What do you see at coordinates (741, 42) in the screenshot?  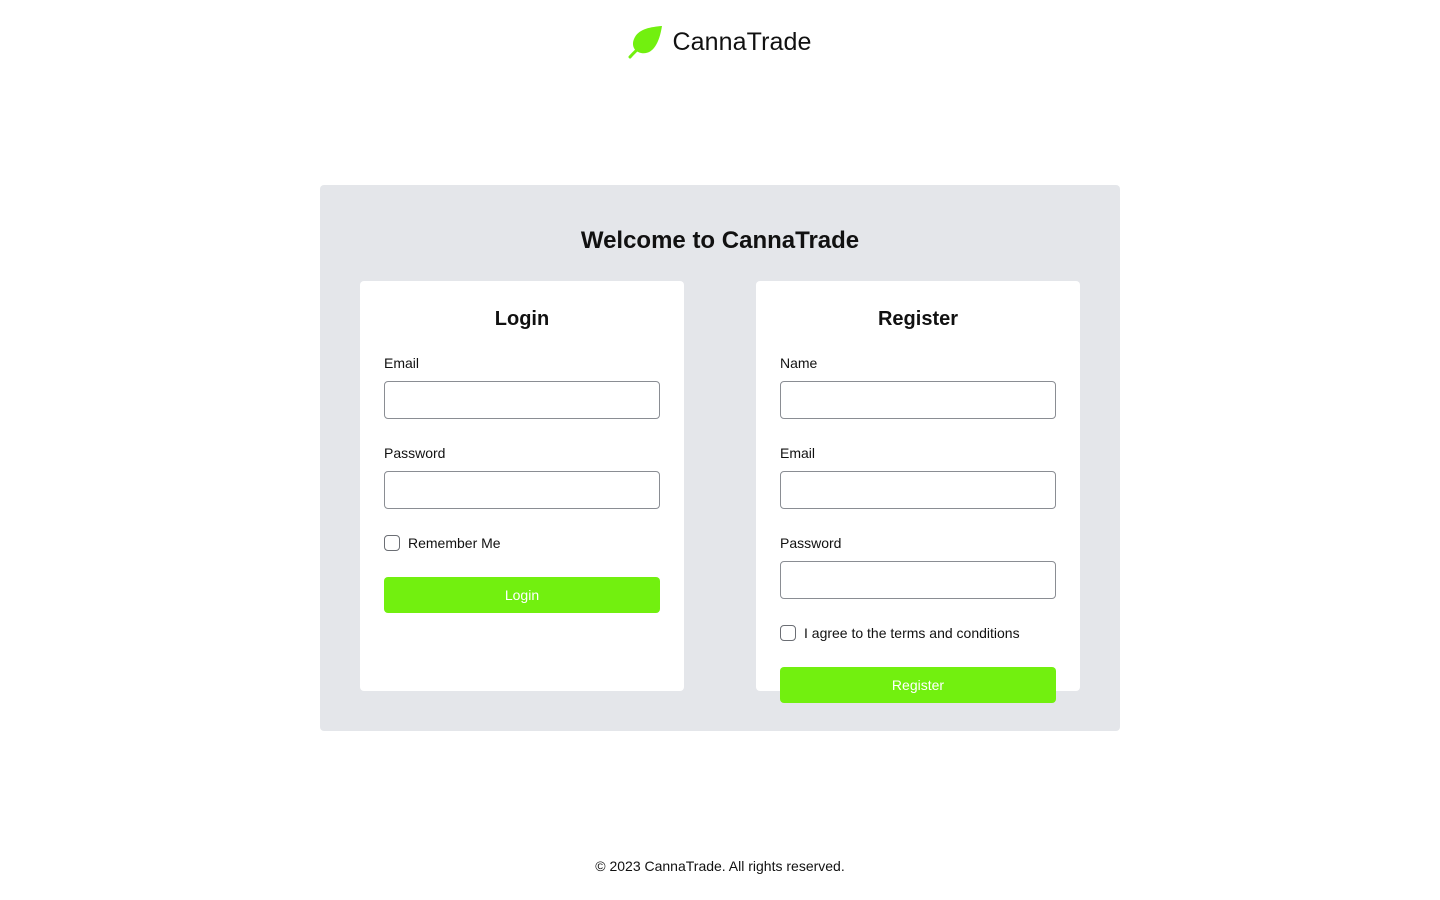 I see `brand-name: CannaTrade` at bounding box center [741, 42].